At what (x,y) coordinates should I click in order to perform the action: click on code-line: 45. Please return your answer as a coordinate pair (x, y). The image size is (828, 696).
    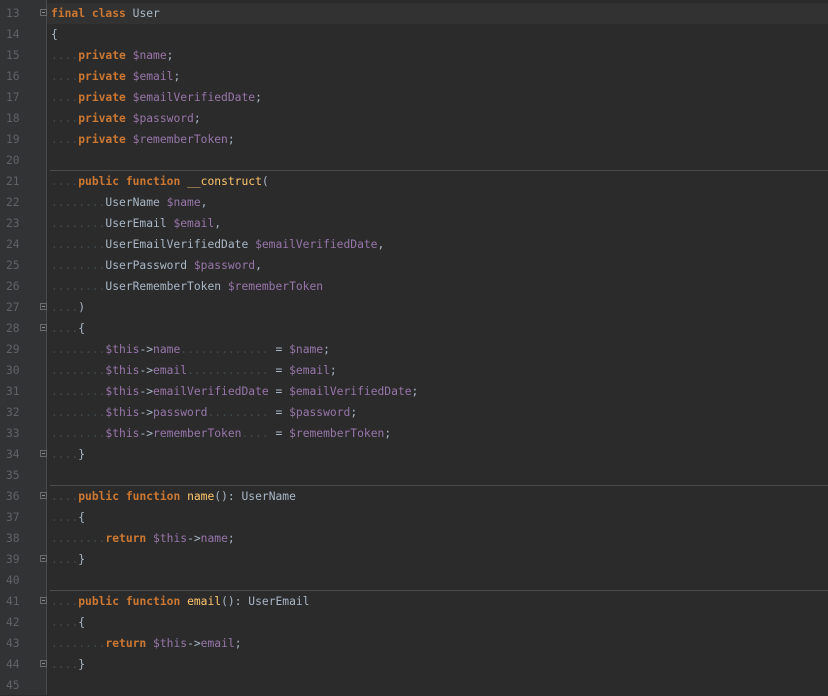
    Looking at the image, I should click on (414, 685).